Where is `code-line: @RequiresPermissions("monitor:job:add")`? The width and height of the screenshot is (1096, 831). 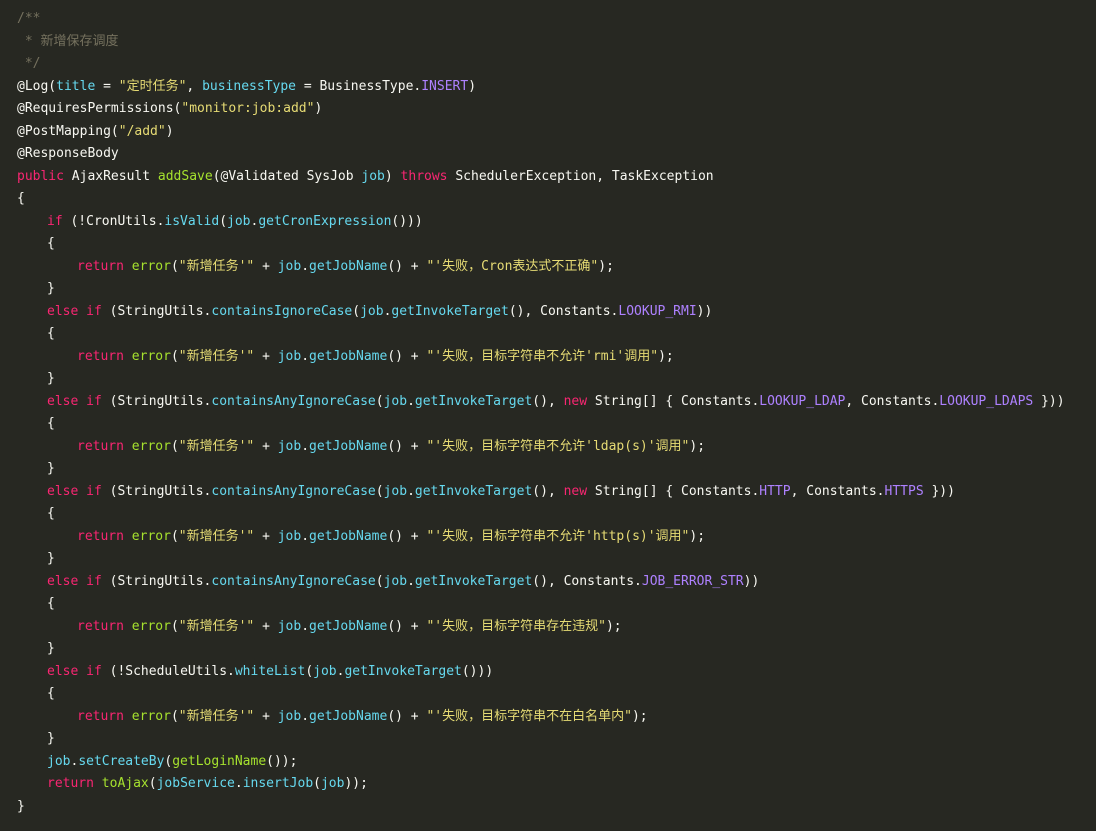
code-line: @RequiresPermissions("monitor:job:add") is located at coordinates (541, 109).